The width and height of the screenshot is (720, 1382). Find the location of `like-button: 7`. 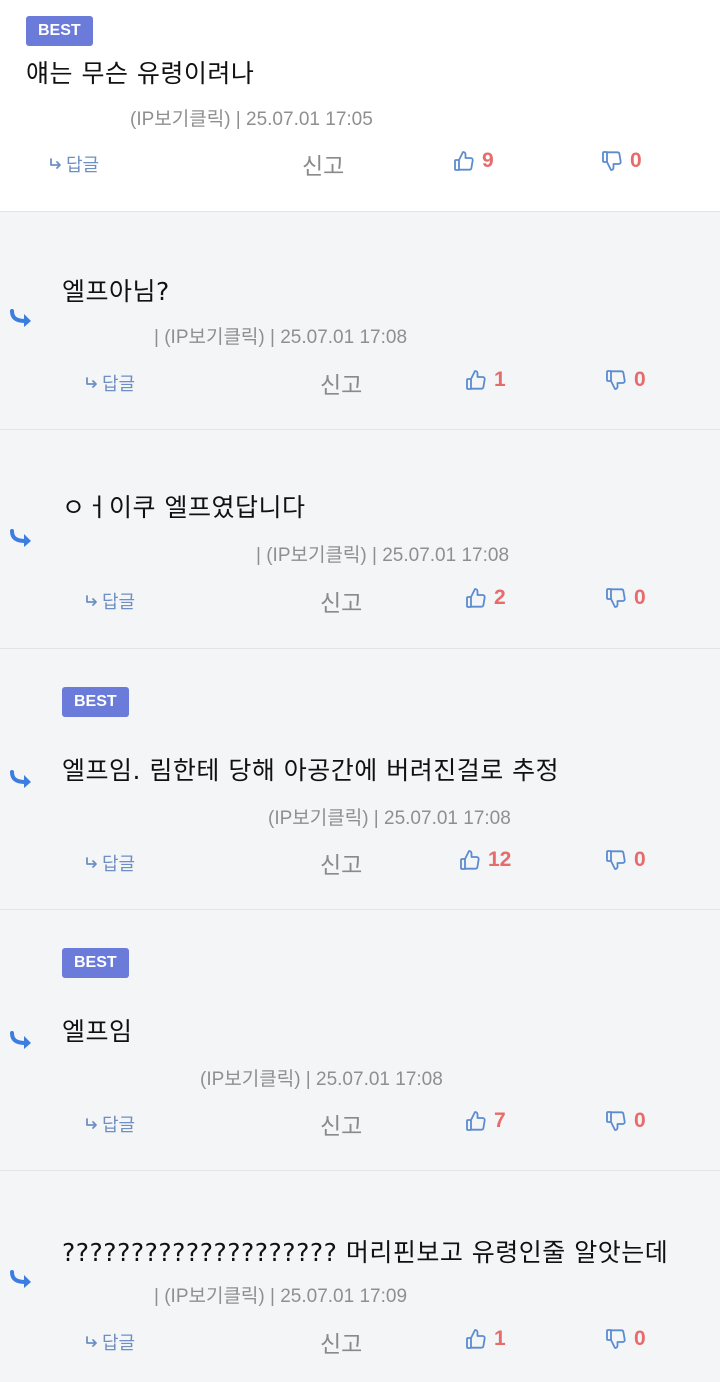

like-button: 7 is located at coordinates (485, 1121).